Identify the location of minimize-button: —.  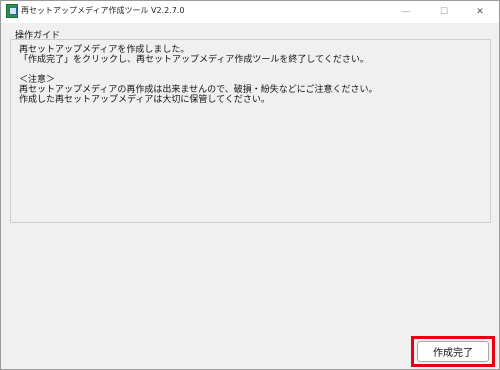
(406, 12).